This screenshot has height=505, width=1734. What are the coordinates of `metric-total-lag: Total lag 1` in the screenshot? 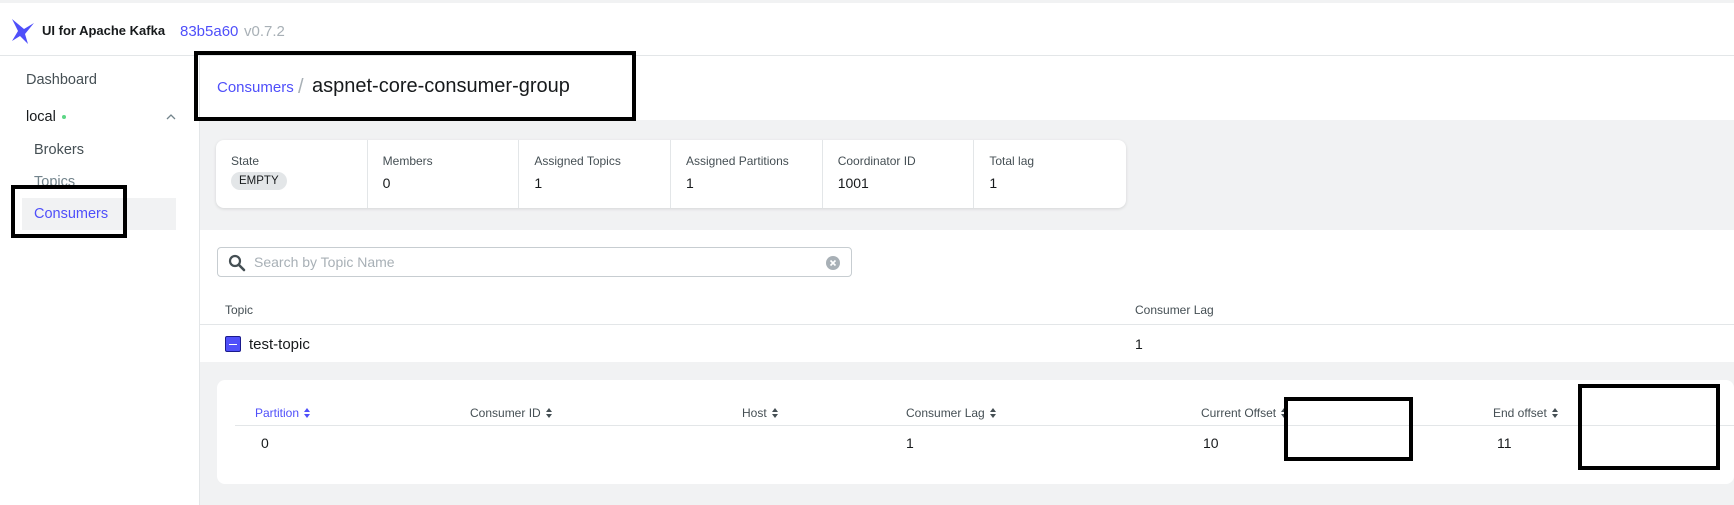 It's located at (1050, 174).